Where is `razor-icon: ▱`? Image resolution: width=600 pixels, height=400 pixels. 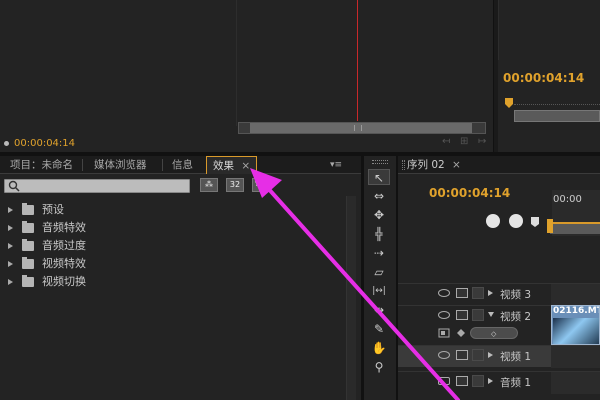 razor-icon: ▱ is located at coordinates (379, 272).